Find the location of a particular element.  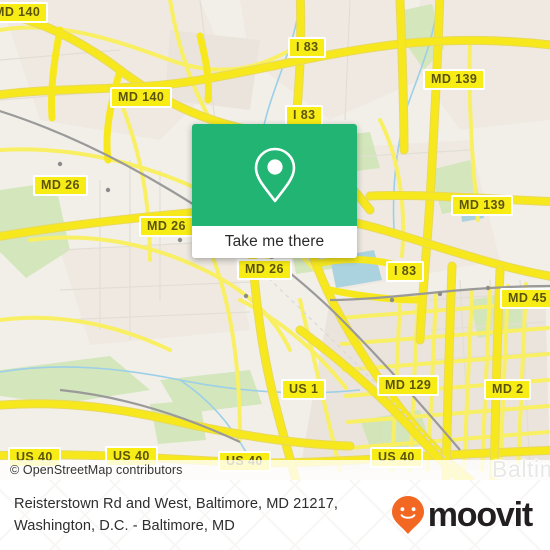

road-shield-md-2: MD 2 is located at coordinates (508, 389).